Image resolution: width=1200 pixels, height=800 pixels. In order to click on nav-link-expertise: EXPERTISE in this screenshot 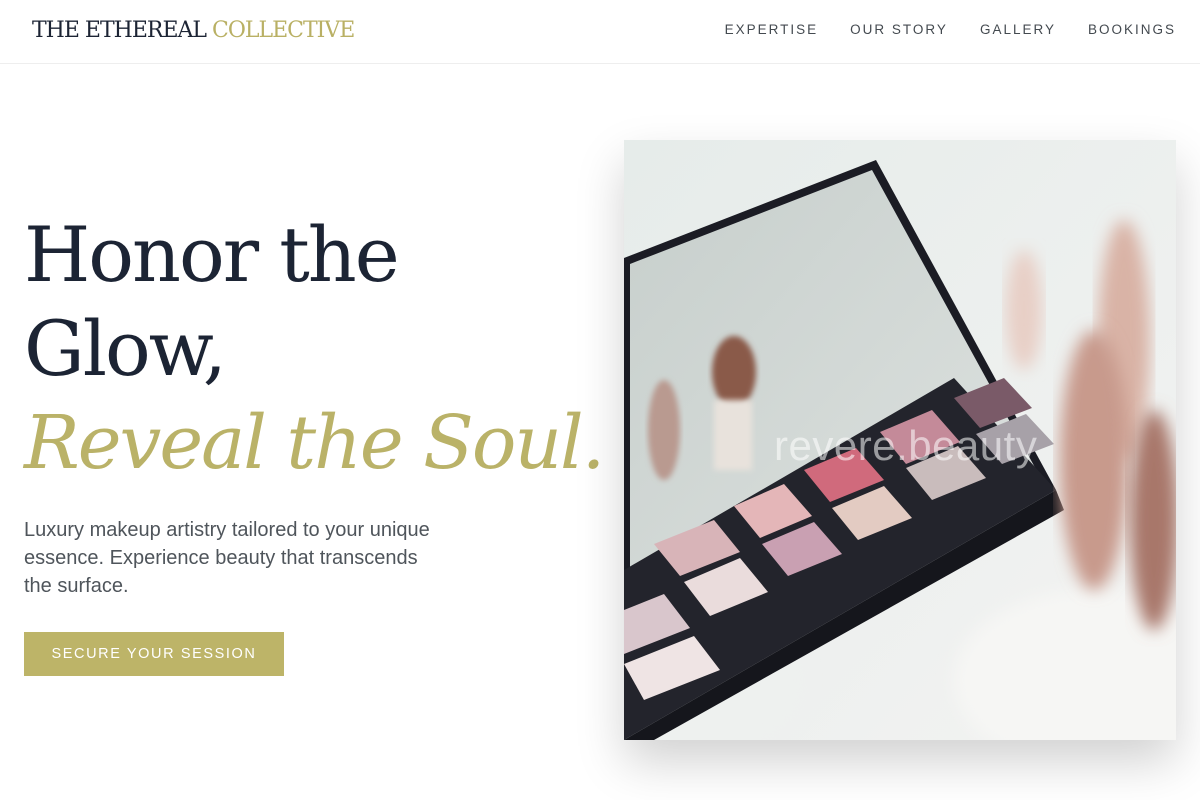, I will do `click(772, 30)`.